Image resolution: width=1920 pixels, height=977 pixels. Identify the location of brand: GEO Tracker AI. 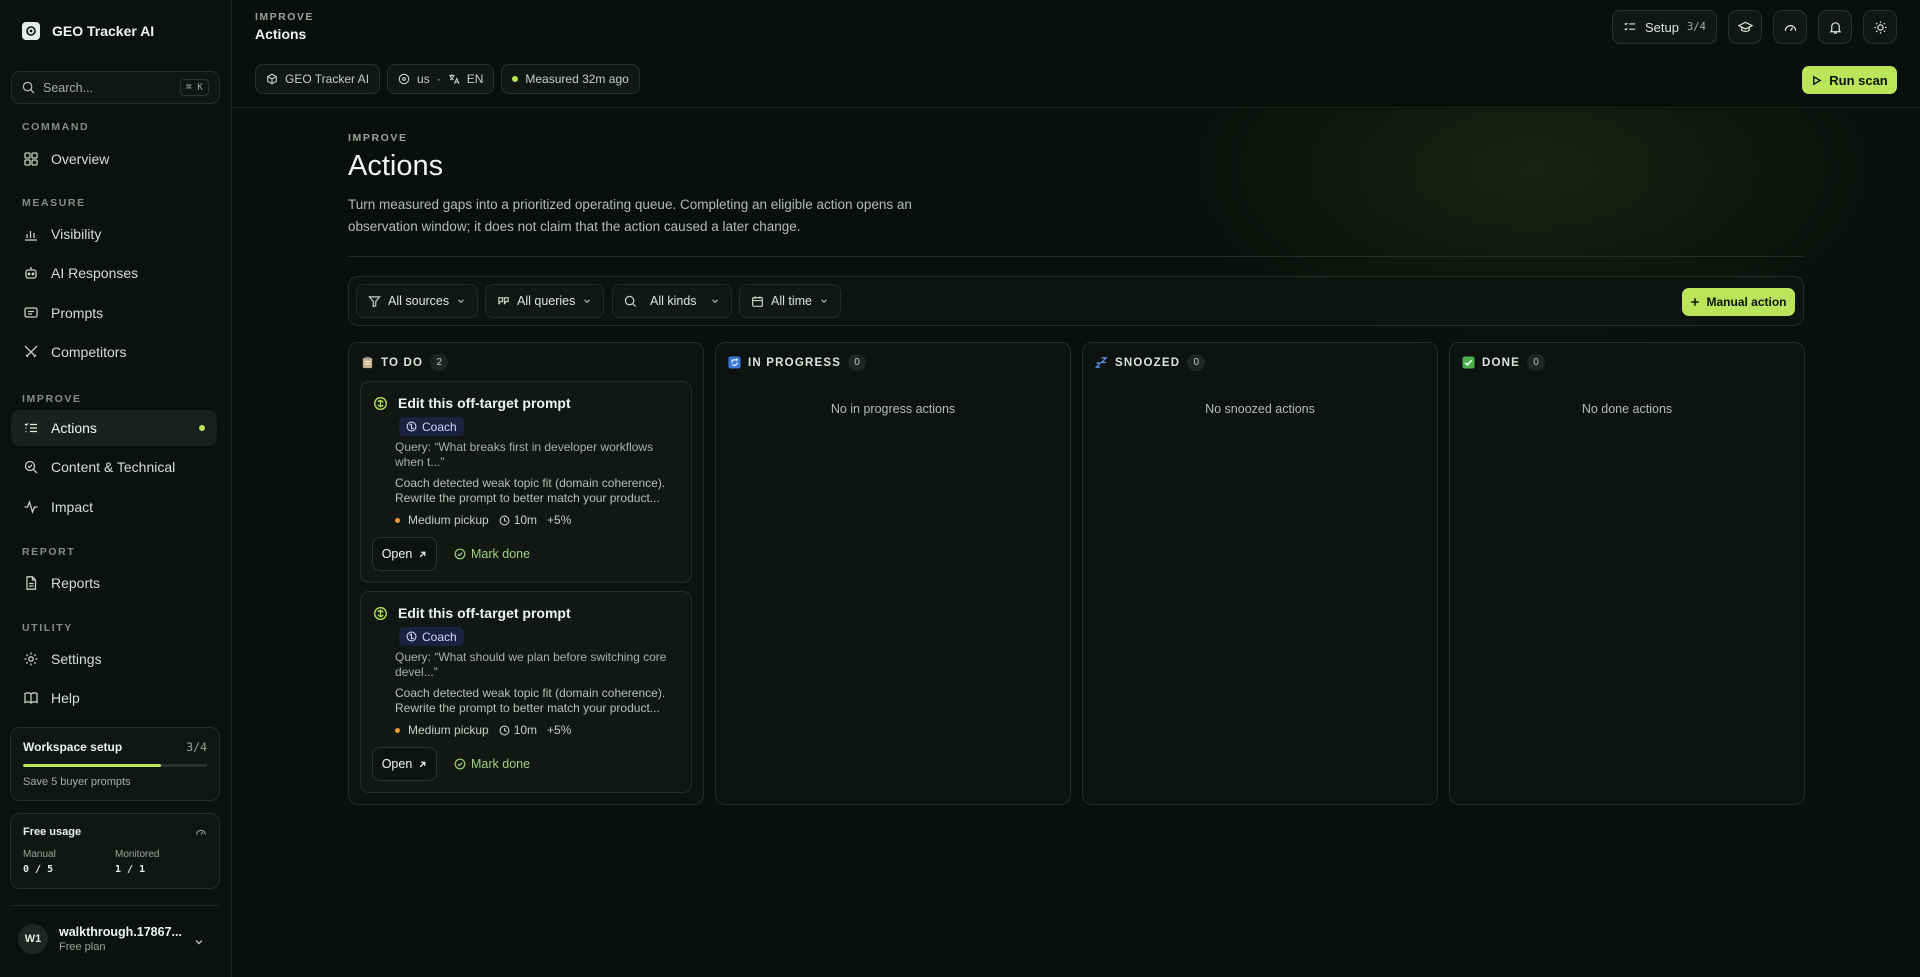
(88, 31).